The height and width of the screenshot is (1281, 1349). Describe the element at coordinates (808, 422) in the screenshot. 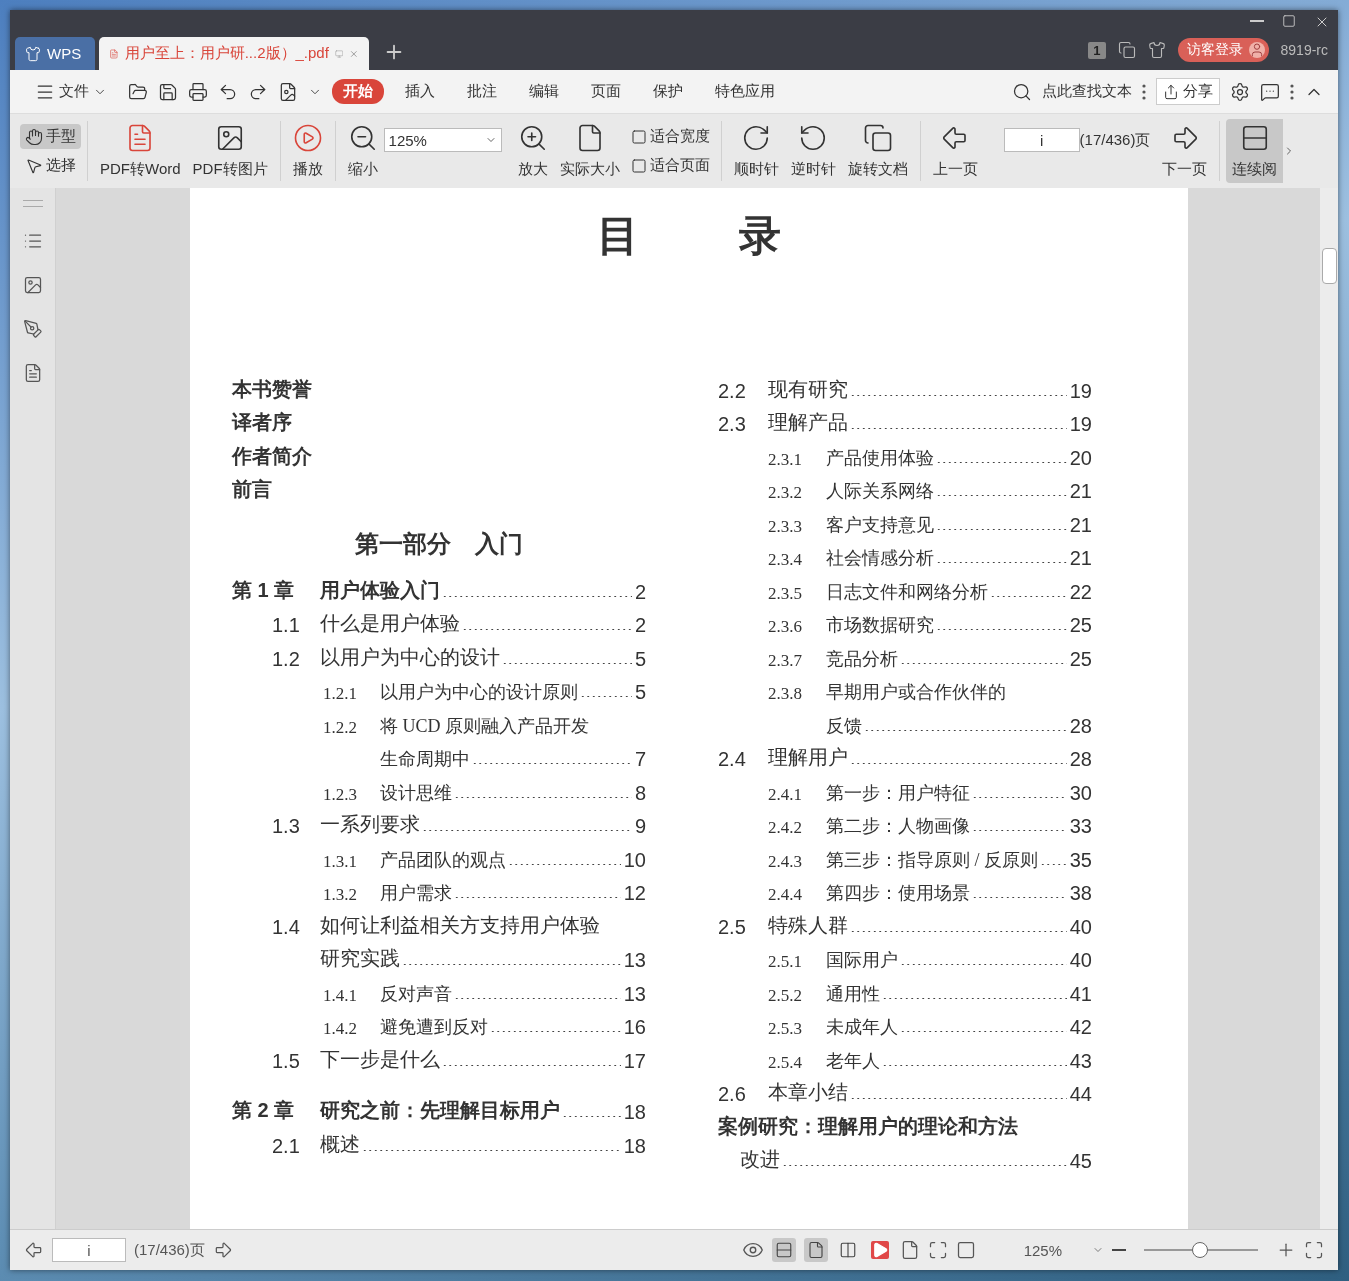

I see `toc-entry-title: 理解产品` at that location.